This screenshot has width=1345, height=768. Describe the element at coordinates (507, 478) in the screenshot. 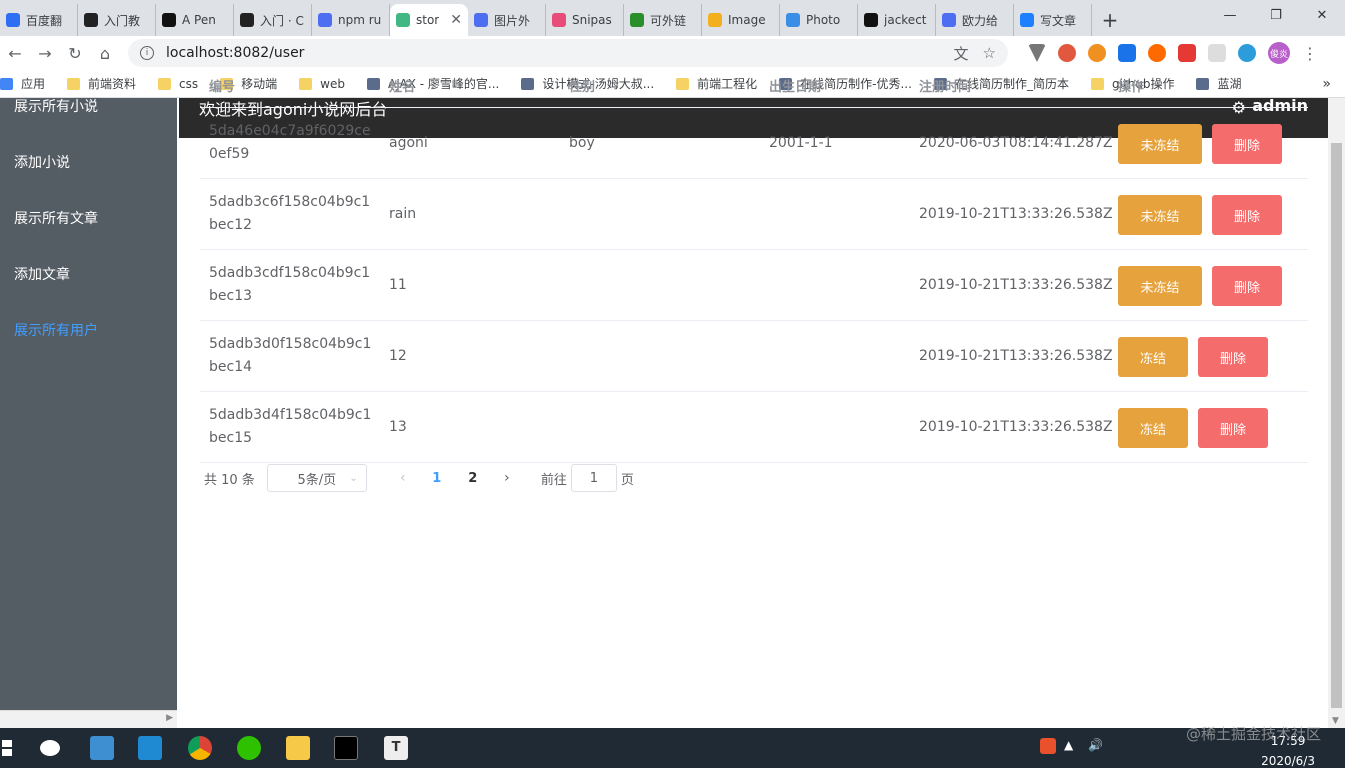

I see `next-page-icon: ›` at that location.